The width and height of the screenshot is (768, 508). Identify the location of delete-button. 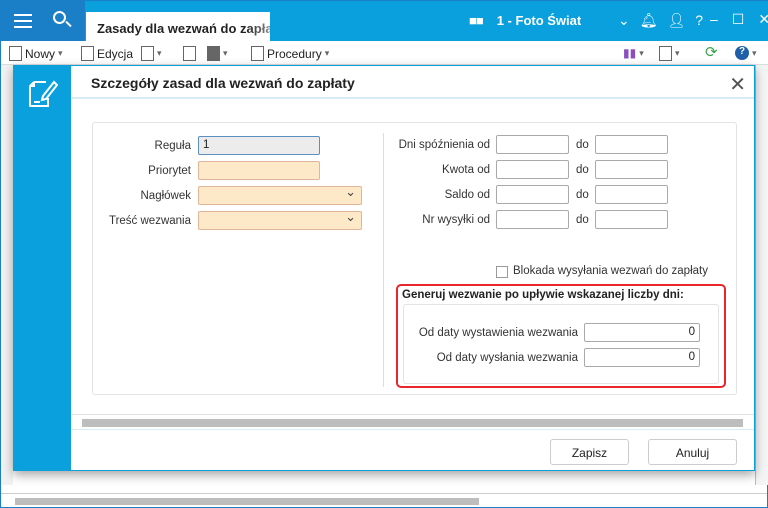
(189, 53).